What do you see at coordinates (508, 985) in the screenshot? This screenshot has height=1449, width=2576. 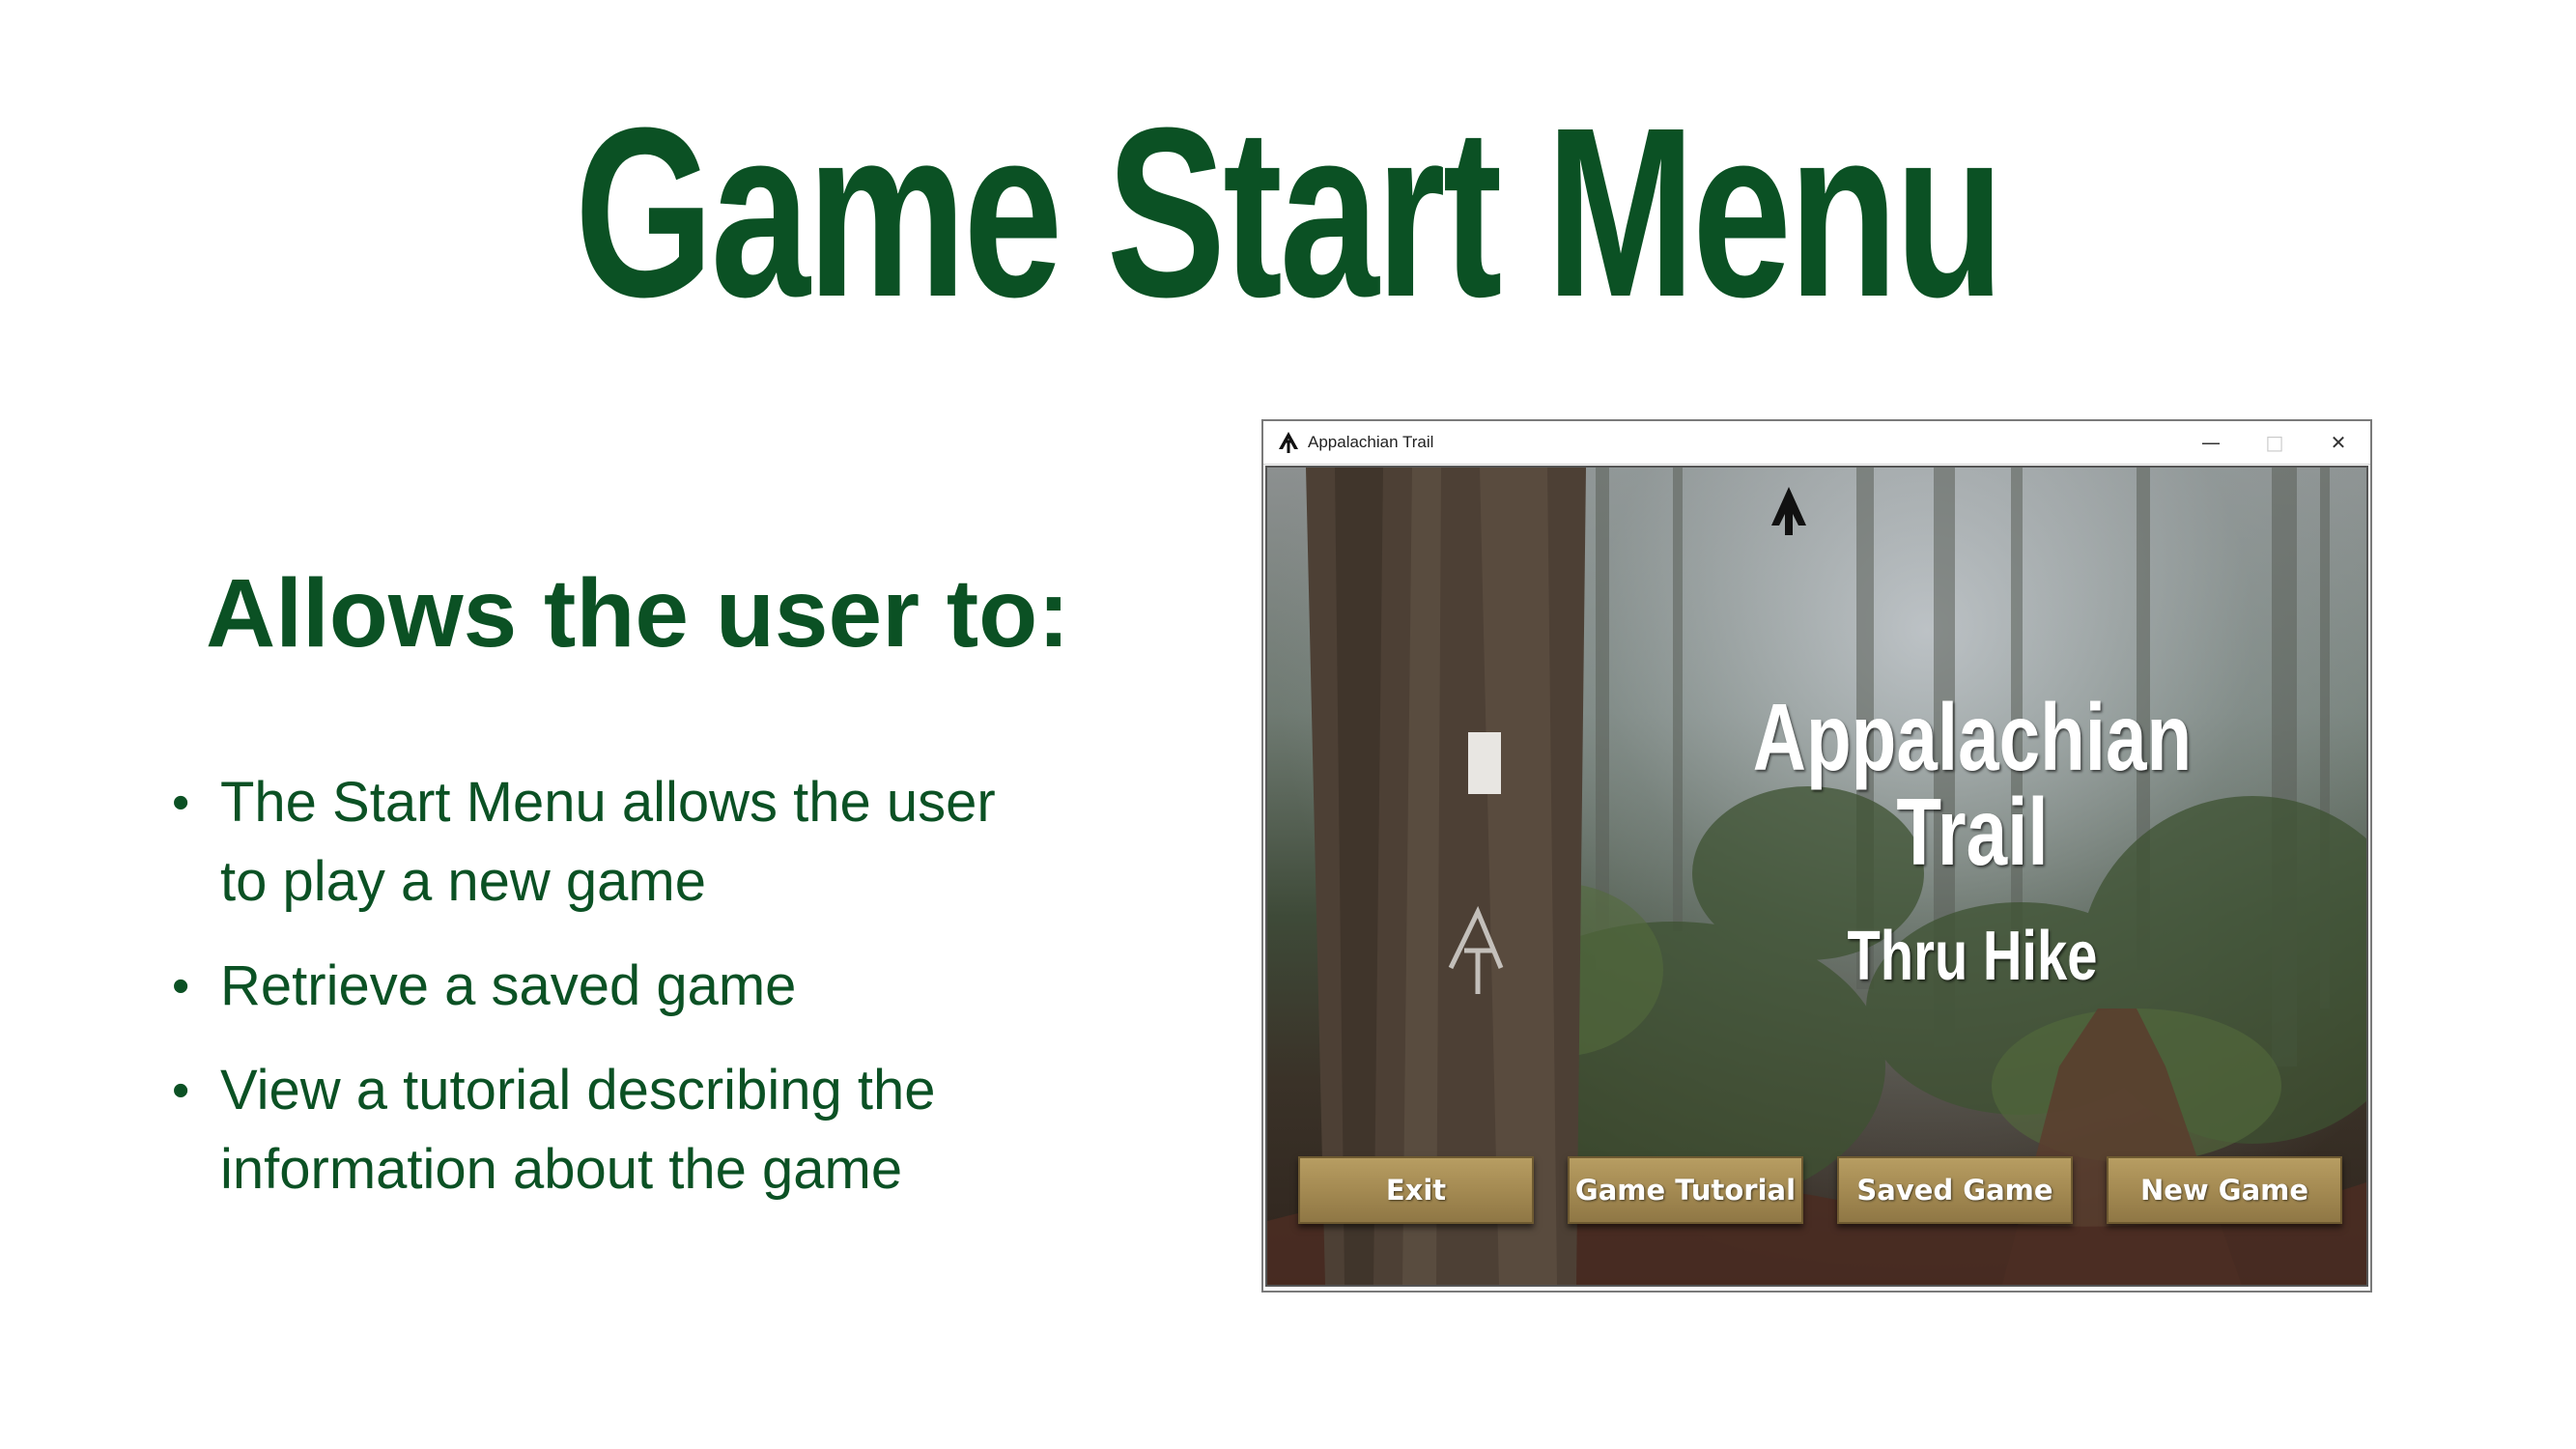 I see `bullet-text: Retrieve a saved game` at bounding box center [508, 985].